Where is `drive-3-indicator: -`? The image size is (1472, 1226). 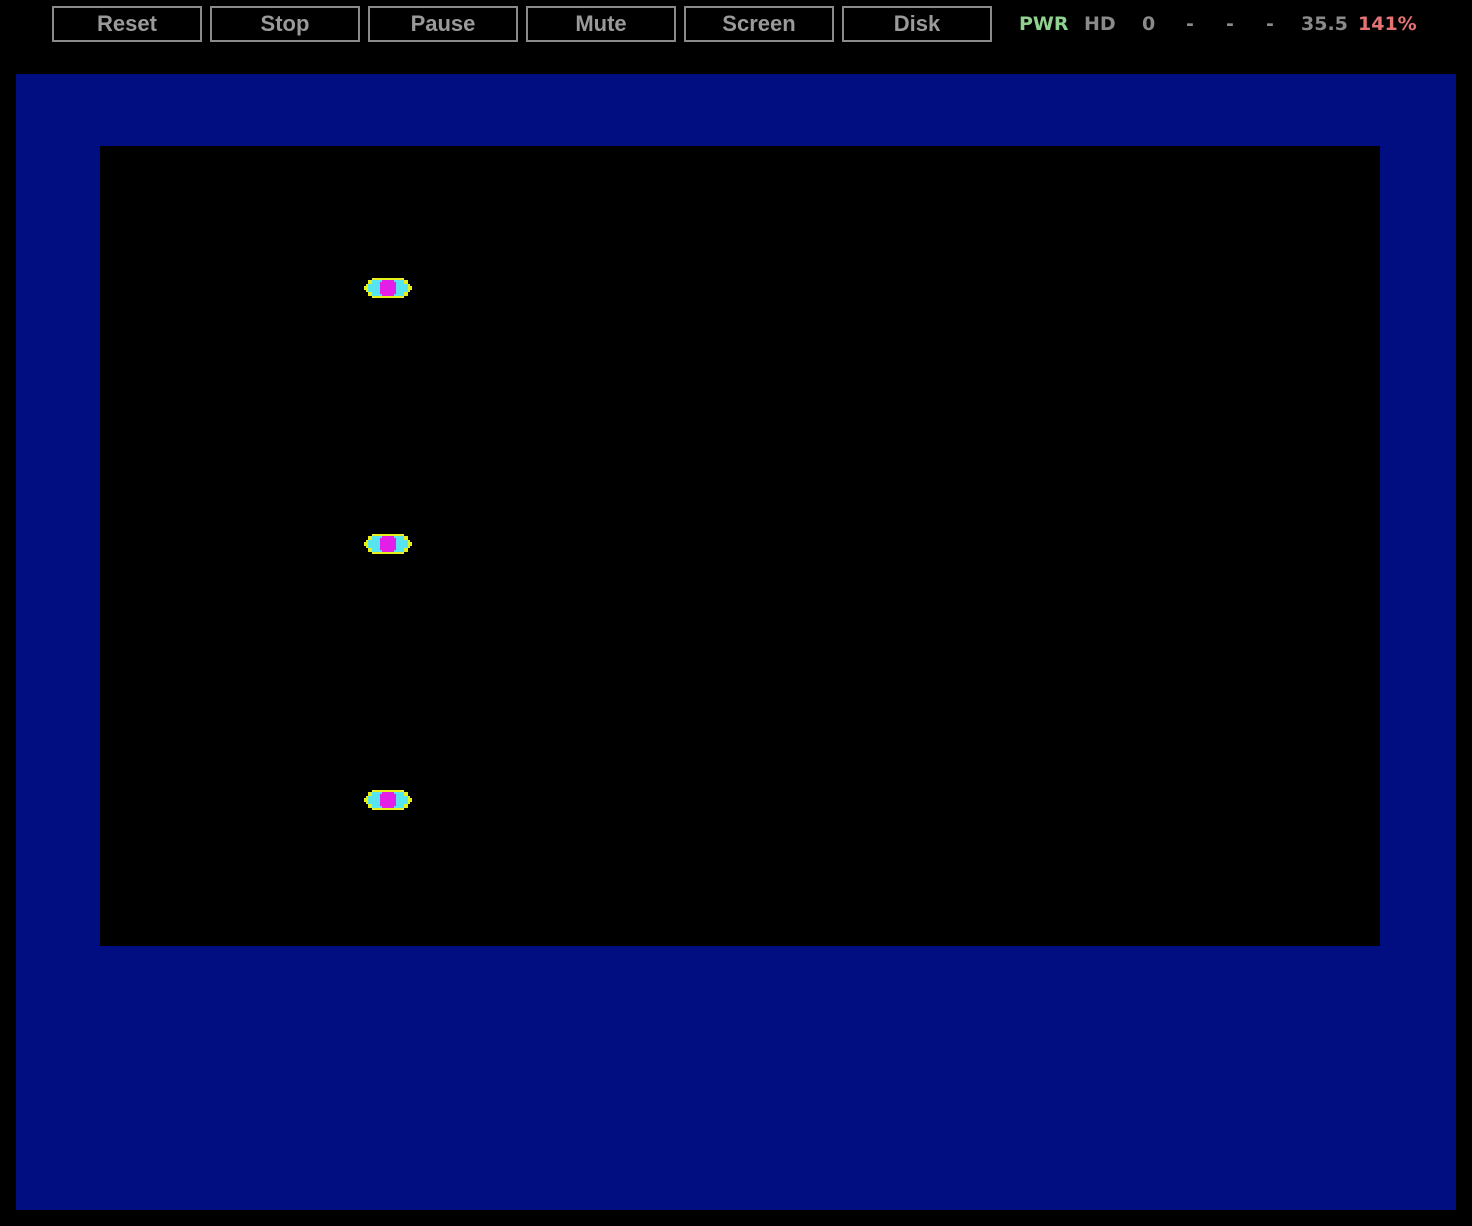
drive-3-indicator: - is located at coordinates (1270, 24).